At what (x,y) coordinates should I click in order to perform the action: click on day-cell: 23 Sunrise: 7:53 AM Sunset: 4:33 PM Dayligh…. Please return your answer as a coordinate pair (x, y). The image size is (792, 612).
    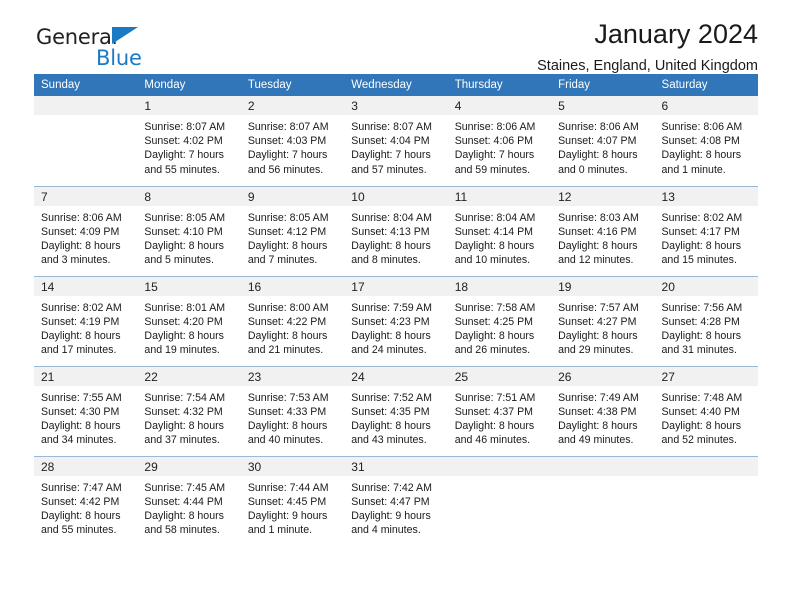
    Looking at the image, I should click on (292, 410).